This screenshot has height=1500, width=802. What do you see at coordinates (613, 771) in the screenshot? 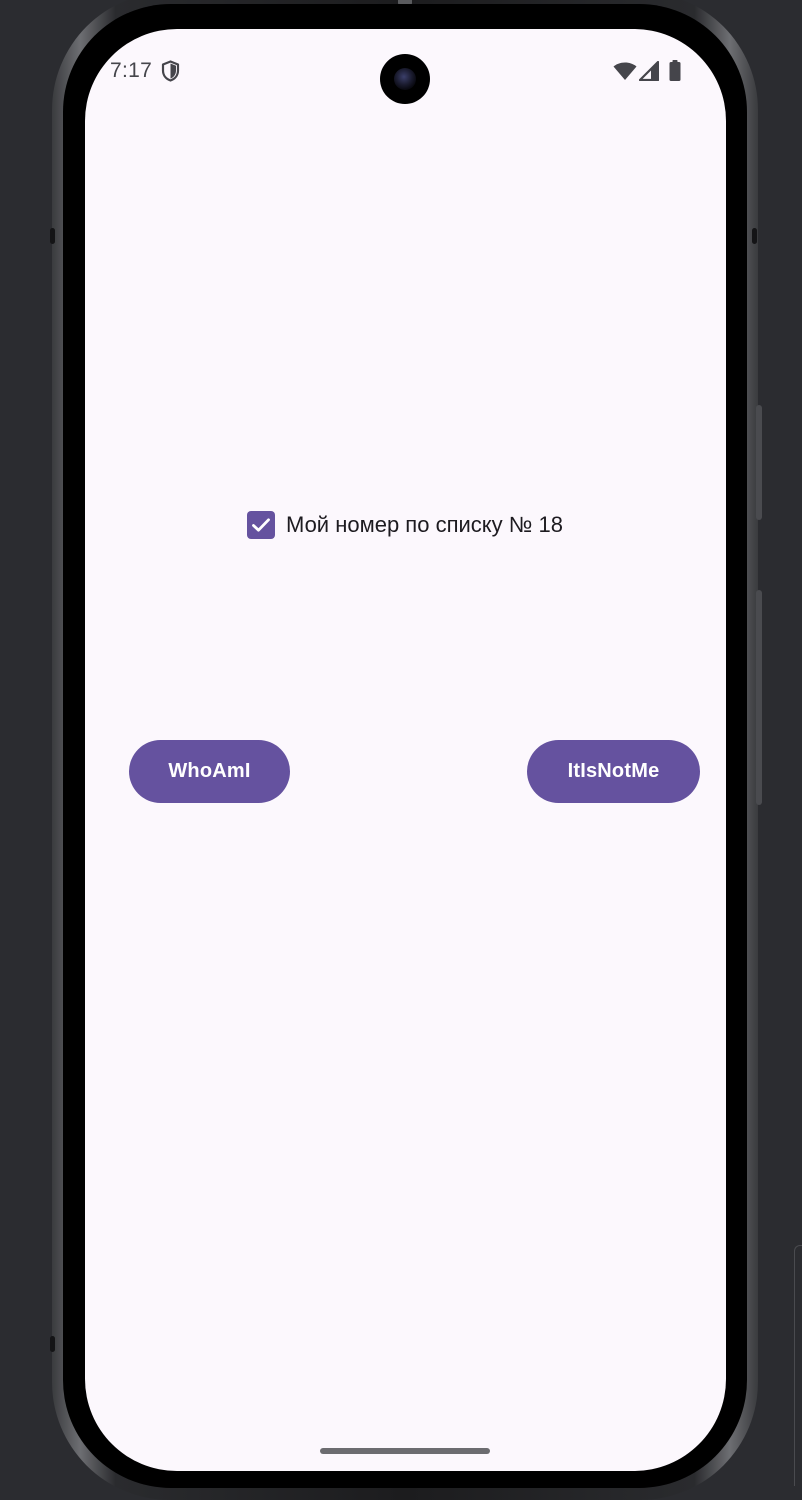
I see `it-is-not-me-button: ItIsNotMe` at bounding box center [613, 771].